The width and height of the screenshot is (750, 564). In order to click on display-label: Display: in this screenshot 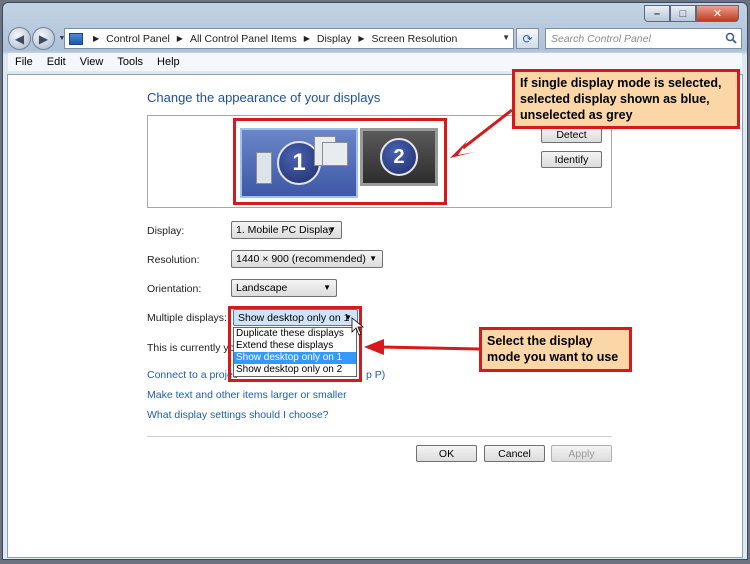, I will do `click(166, 231)`.